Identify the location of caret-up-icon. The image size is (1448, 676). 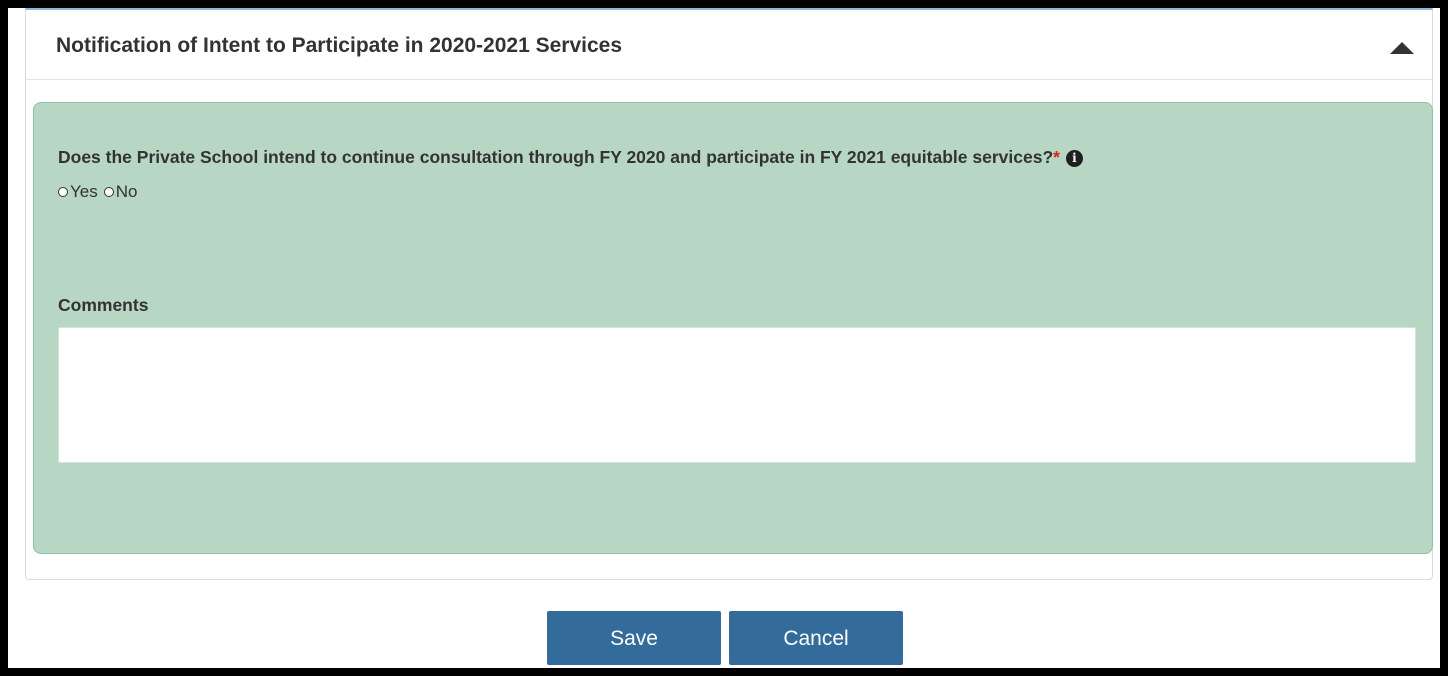
(1402, 48).